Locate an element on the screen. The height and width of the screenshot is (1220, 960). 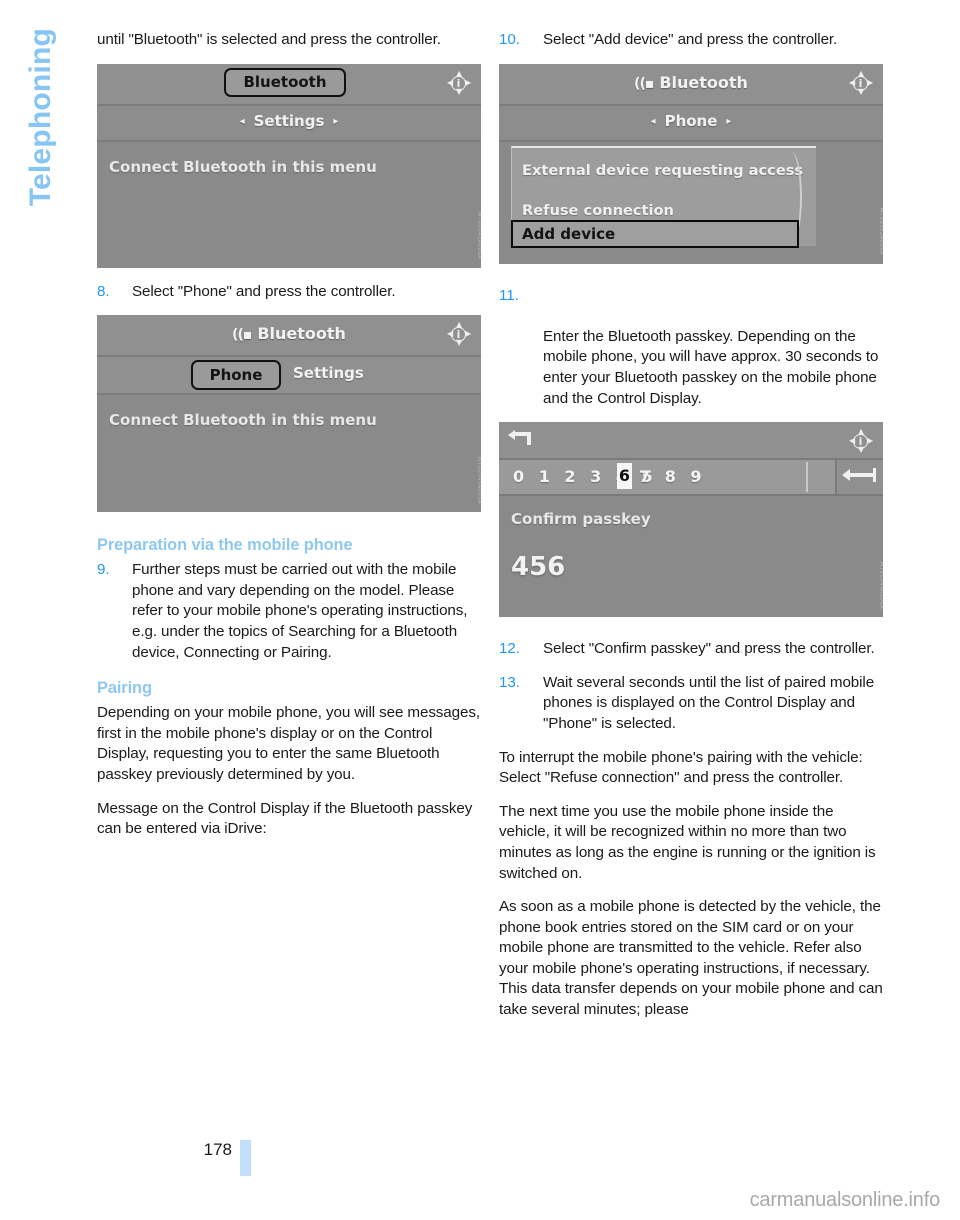
back-arrow-icon is located at coordinates (520, 438).